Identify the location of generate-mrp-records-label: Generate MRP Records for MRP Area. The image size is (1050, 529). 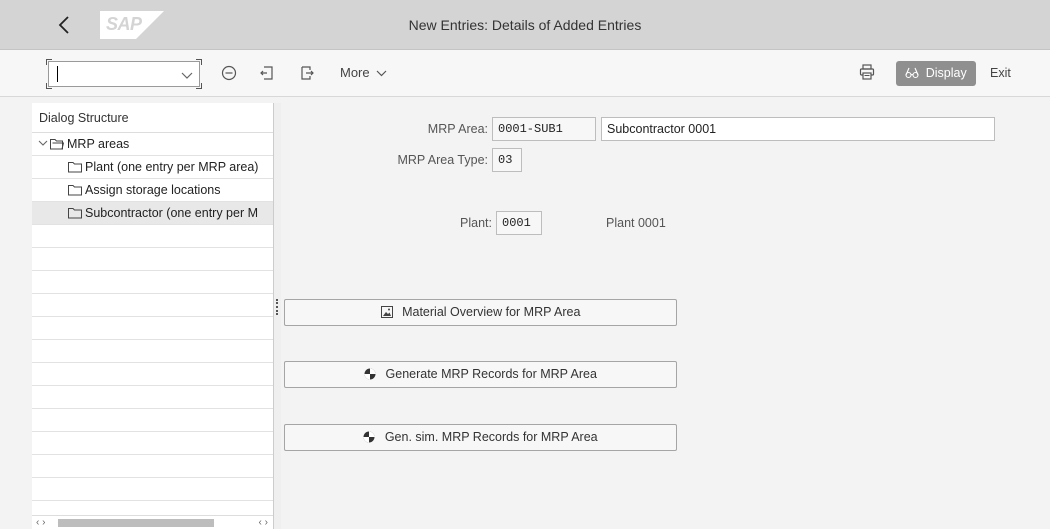
(491, 374).